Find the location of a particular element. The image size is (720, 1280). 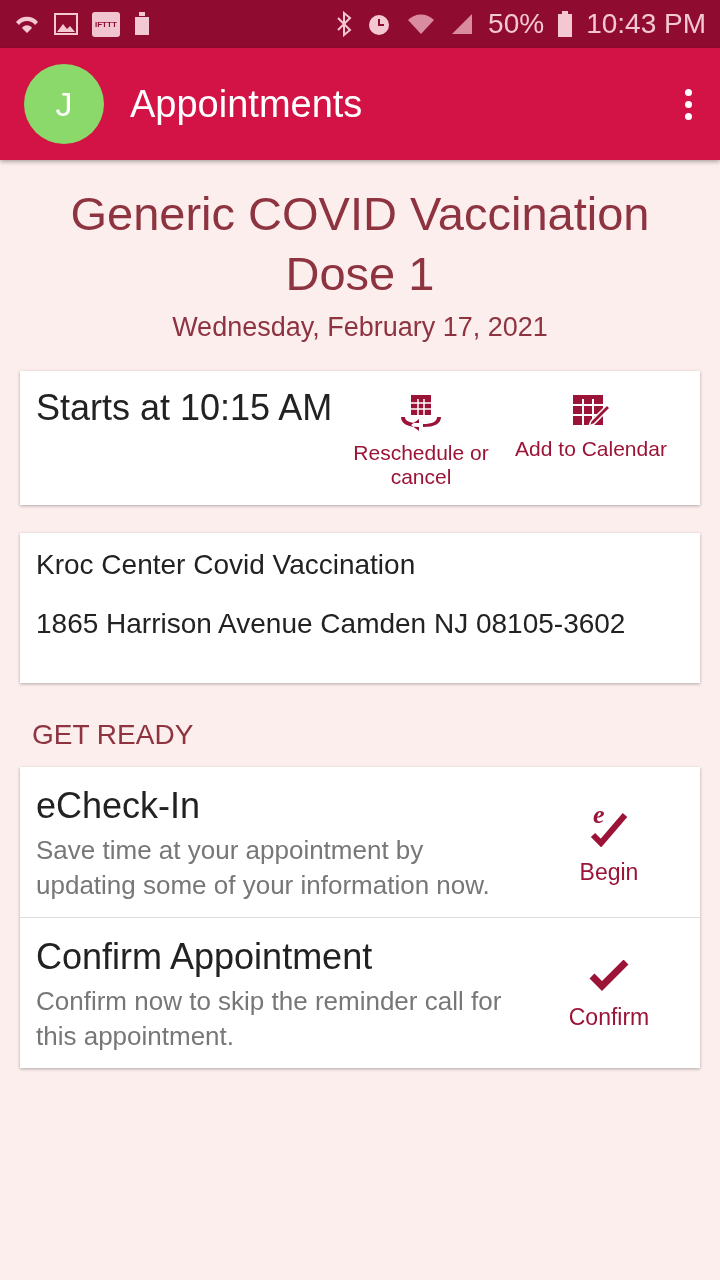

appointment-title: Generic COVID Vaccination Dose 1 is located at coordinates (360, 244).